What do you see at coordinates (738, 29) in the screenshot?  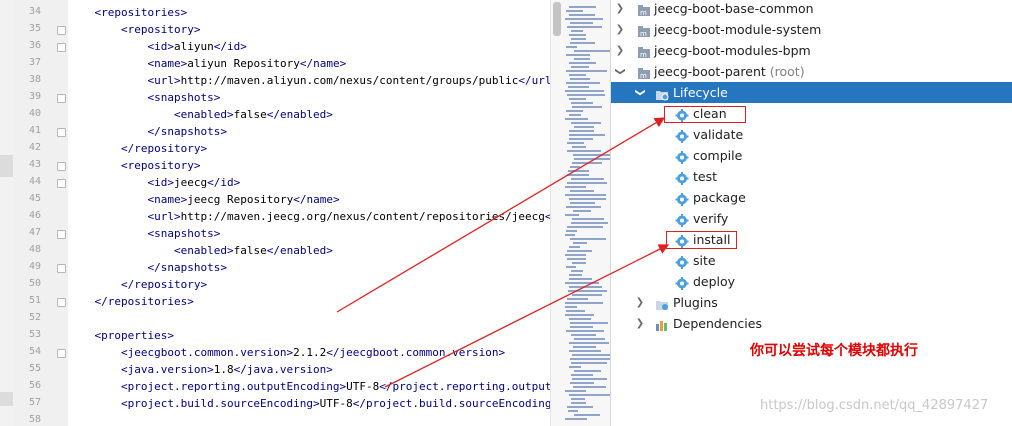 I see `module-label: jeecg-boot-module-system` at bounding box center [738, 29].